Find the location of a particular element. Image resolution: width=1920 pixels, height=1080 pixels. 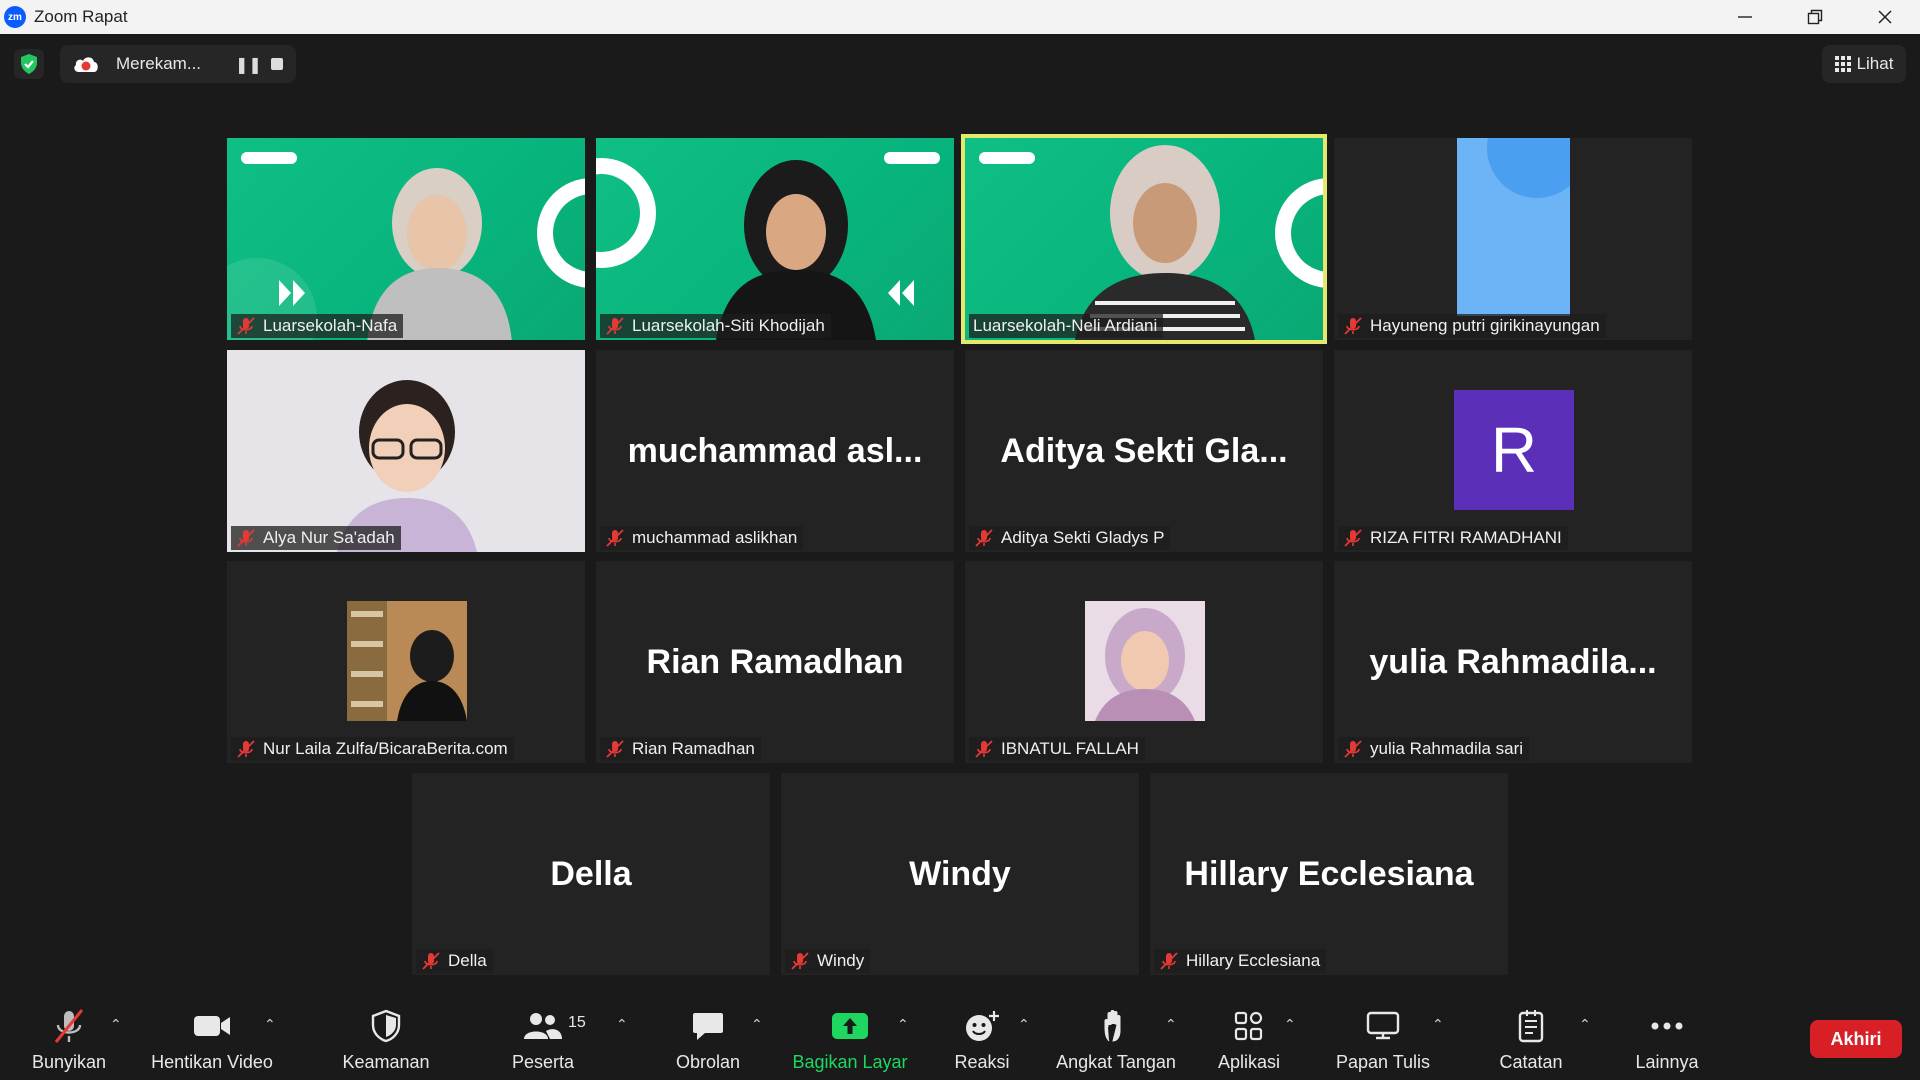

participant-name-tag: Aditya Sekti Gladys P is located at coordinates (1070, 538).